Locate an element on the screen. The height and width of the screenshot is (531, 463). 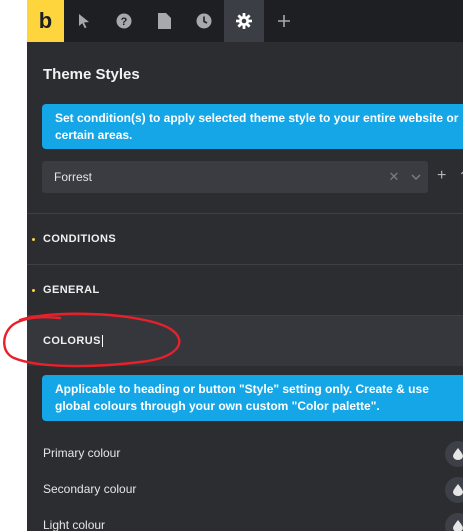
section-general: GENERAL is located at coordinates (245, 290).